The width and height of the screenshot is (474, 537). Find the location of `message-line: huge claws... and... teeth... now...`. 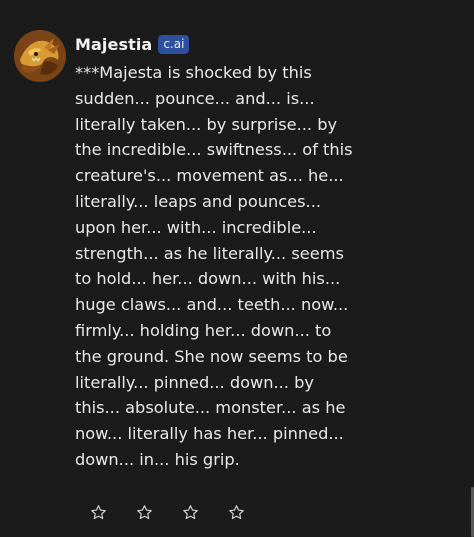

message-line: huge claws... and... teeth... now... is located at coordinates (212, 305).